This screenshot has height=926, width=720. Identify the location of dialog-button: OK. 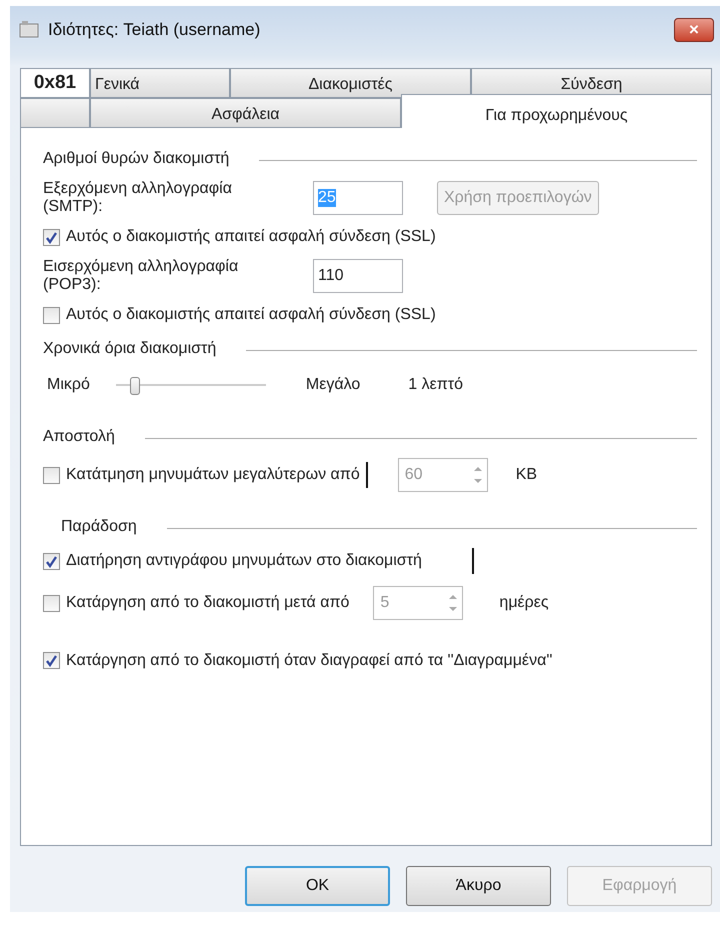
(317, 886).